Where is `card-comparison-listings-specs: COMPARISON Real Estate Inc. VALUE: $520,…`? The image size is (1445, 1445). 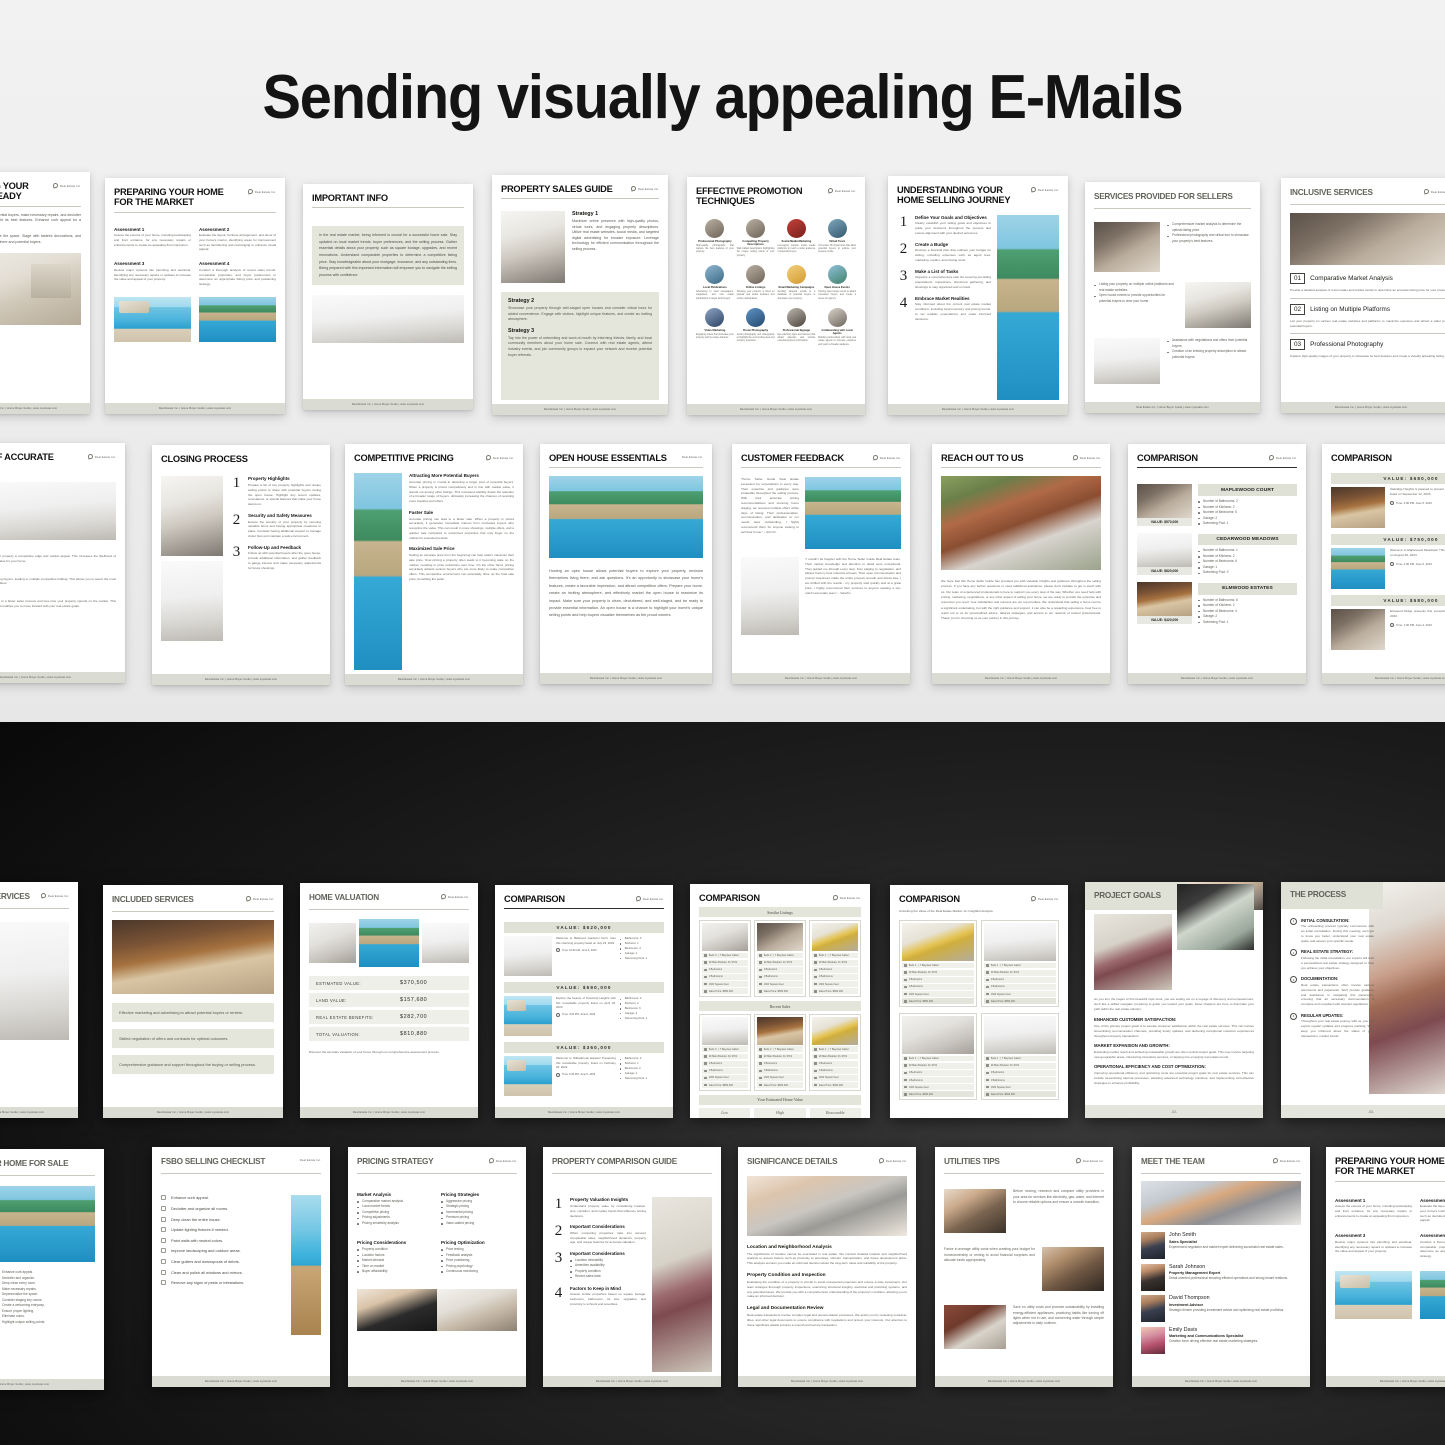
card-comparison-listings-specs: COMPARISON Real Estate Inc. VALUE: $520,… is located at coordinates (584, 1001).